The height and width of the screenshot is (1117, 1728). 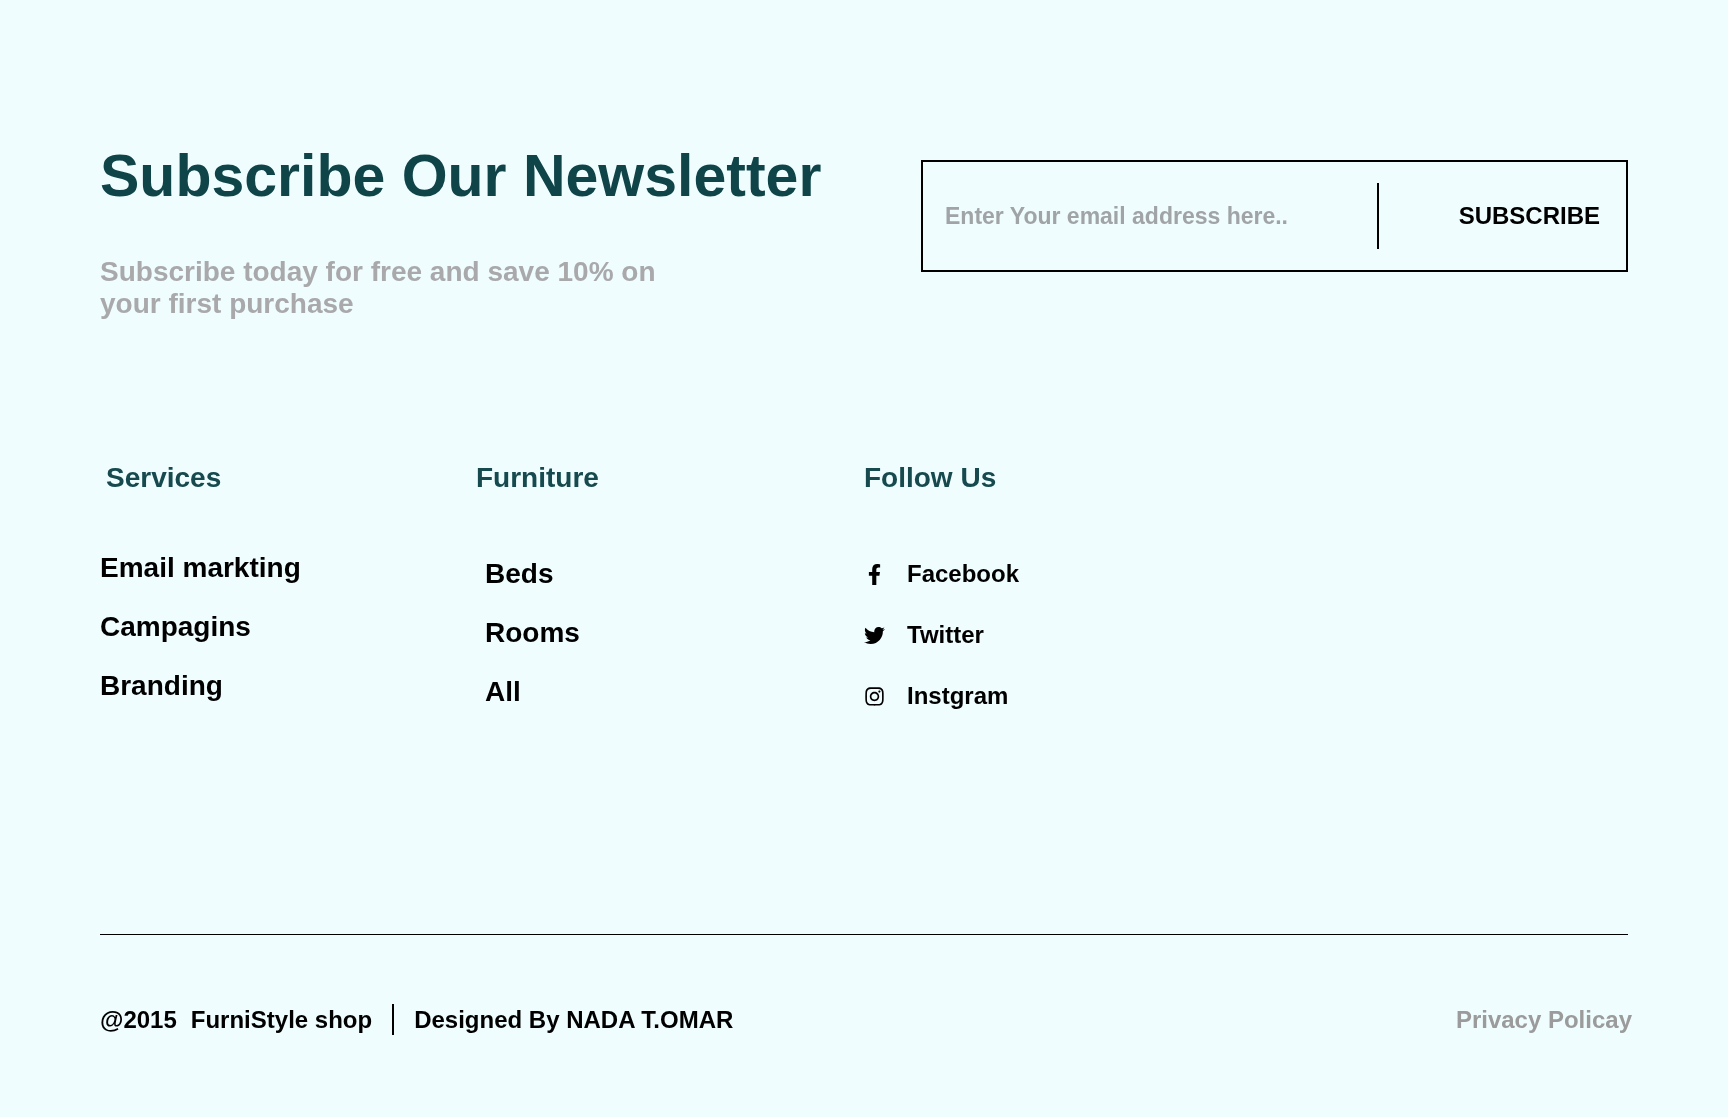 What do you see at coordinates (519, 574) in the screenshot?
I see `footer-link: Beds` at bounding box center [519, 574].